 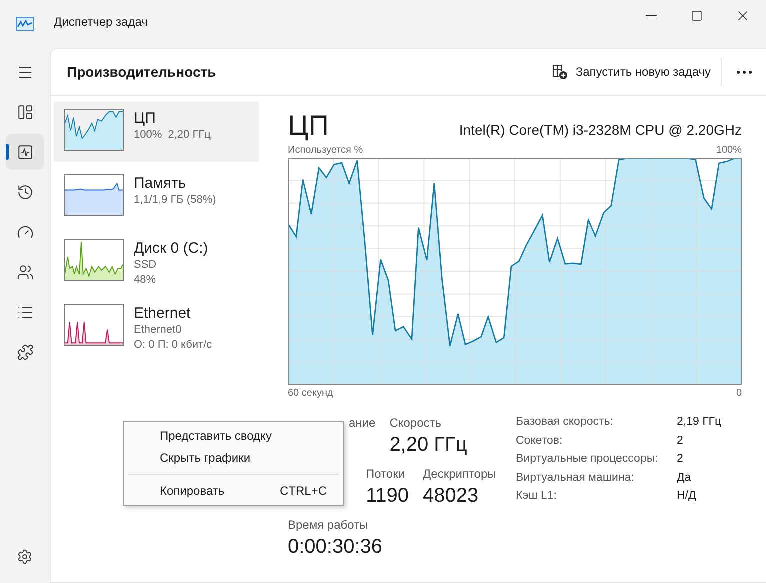 I want to click on stat-label: Скорость, so click(x=416, y=423).